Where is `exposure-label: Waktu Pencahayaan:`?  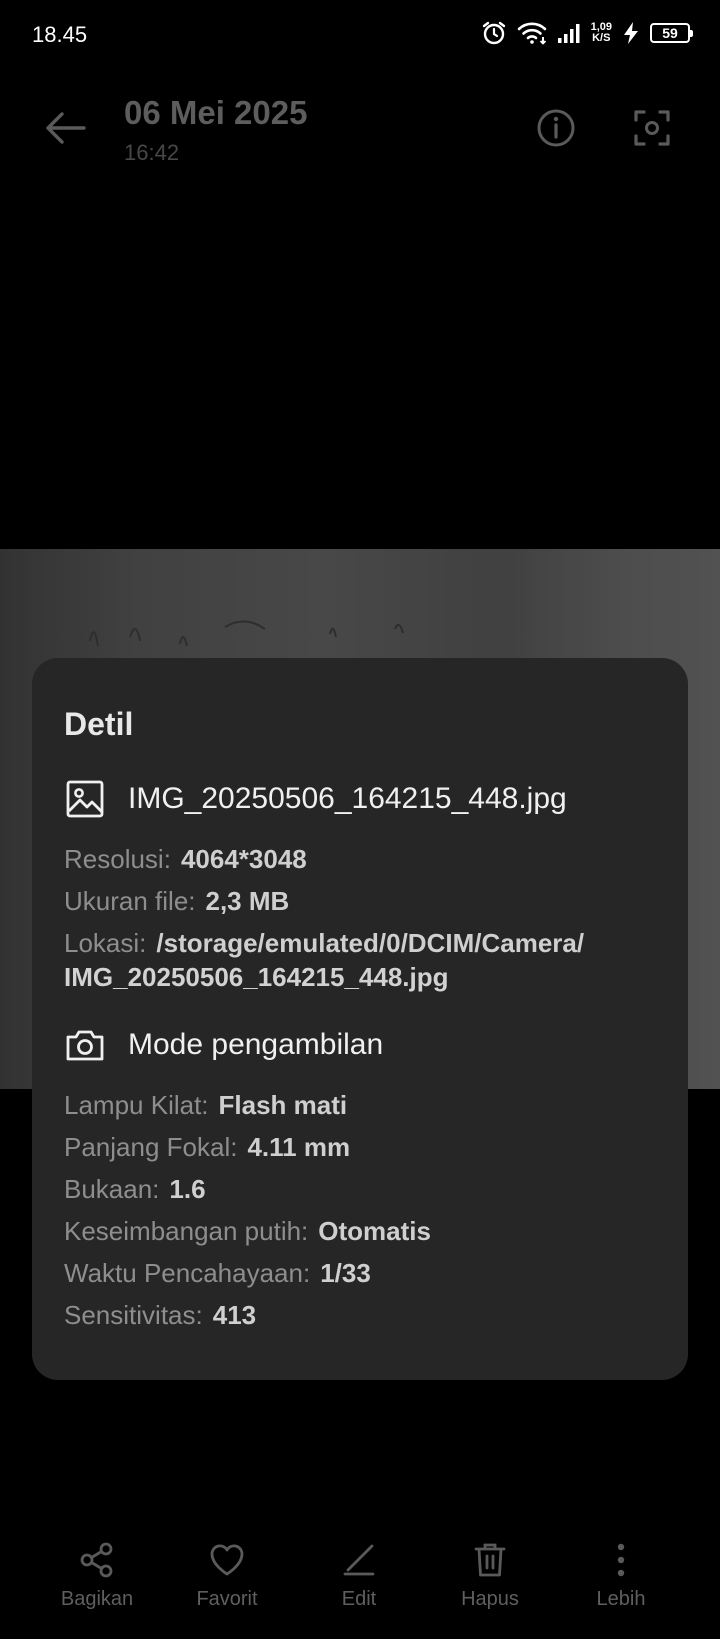 exposure-label: Waktu Pencahayaan: is located at coordinates (187, 1273).